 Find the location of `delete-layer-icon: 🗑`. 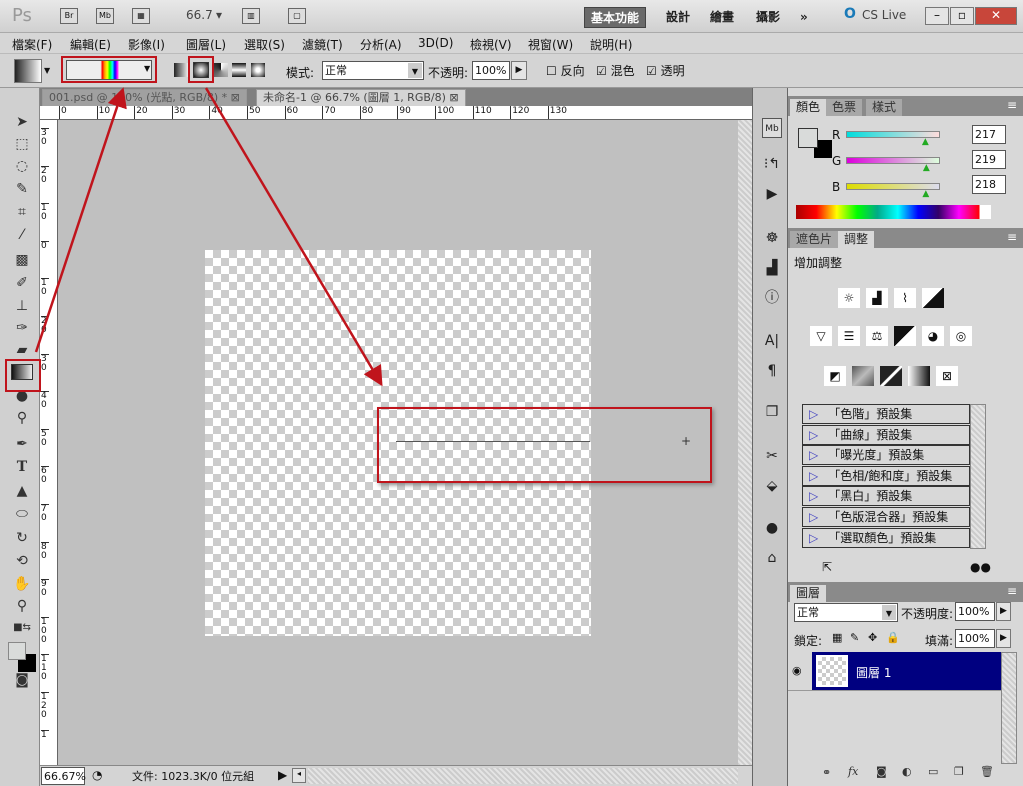

delete-layer-icon: 🗑 is located at coordinates (987, 771).